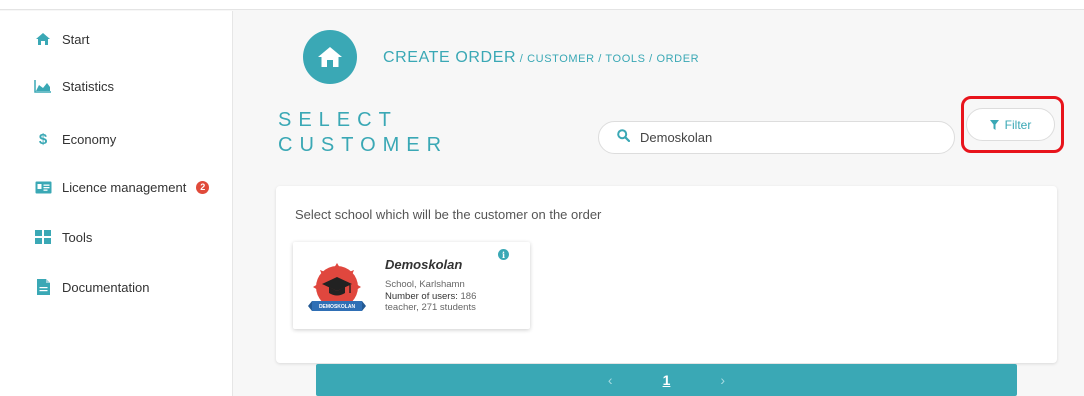 This screenshot has width=1084, height=396. Describe the element at coordinates (430, 307) in the screenshot. I see `users-detail: teacher, 271 students` at that location.